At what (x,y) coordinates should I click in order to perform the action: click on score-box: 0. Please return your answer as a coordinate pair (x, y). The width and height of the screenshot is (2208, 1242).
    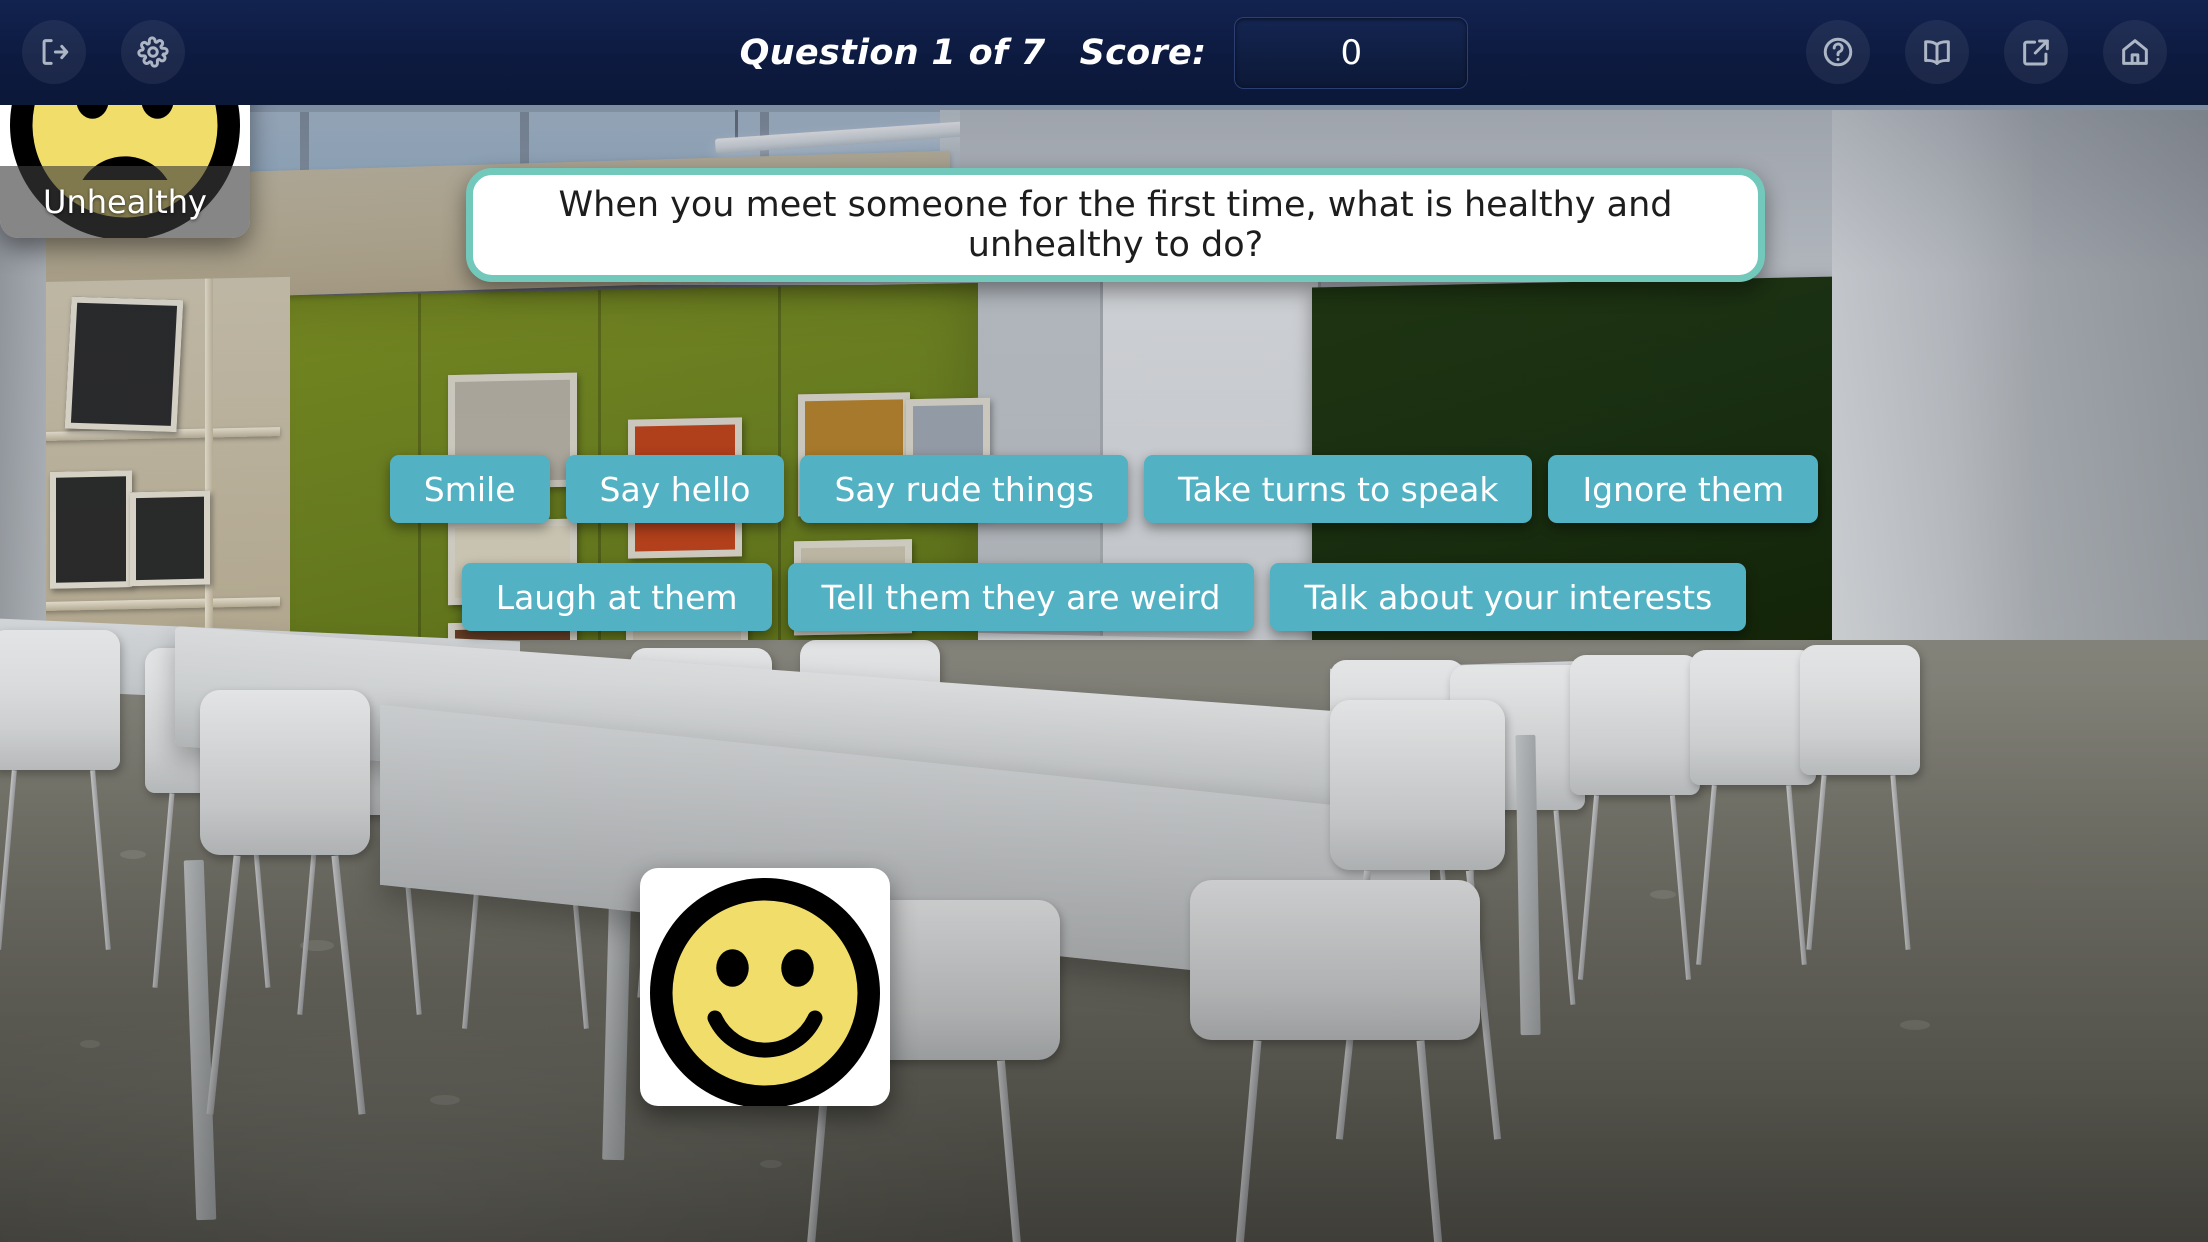
    Looking at the image, I should click on (1351, 52).